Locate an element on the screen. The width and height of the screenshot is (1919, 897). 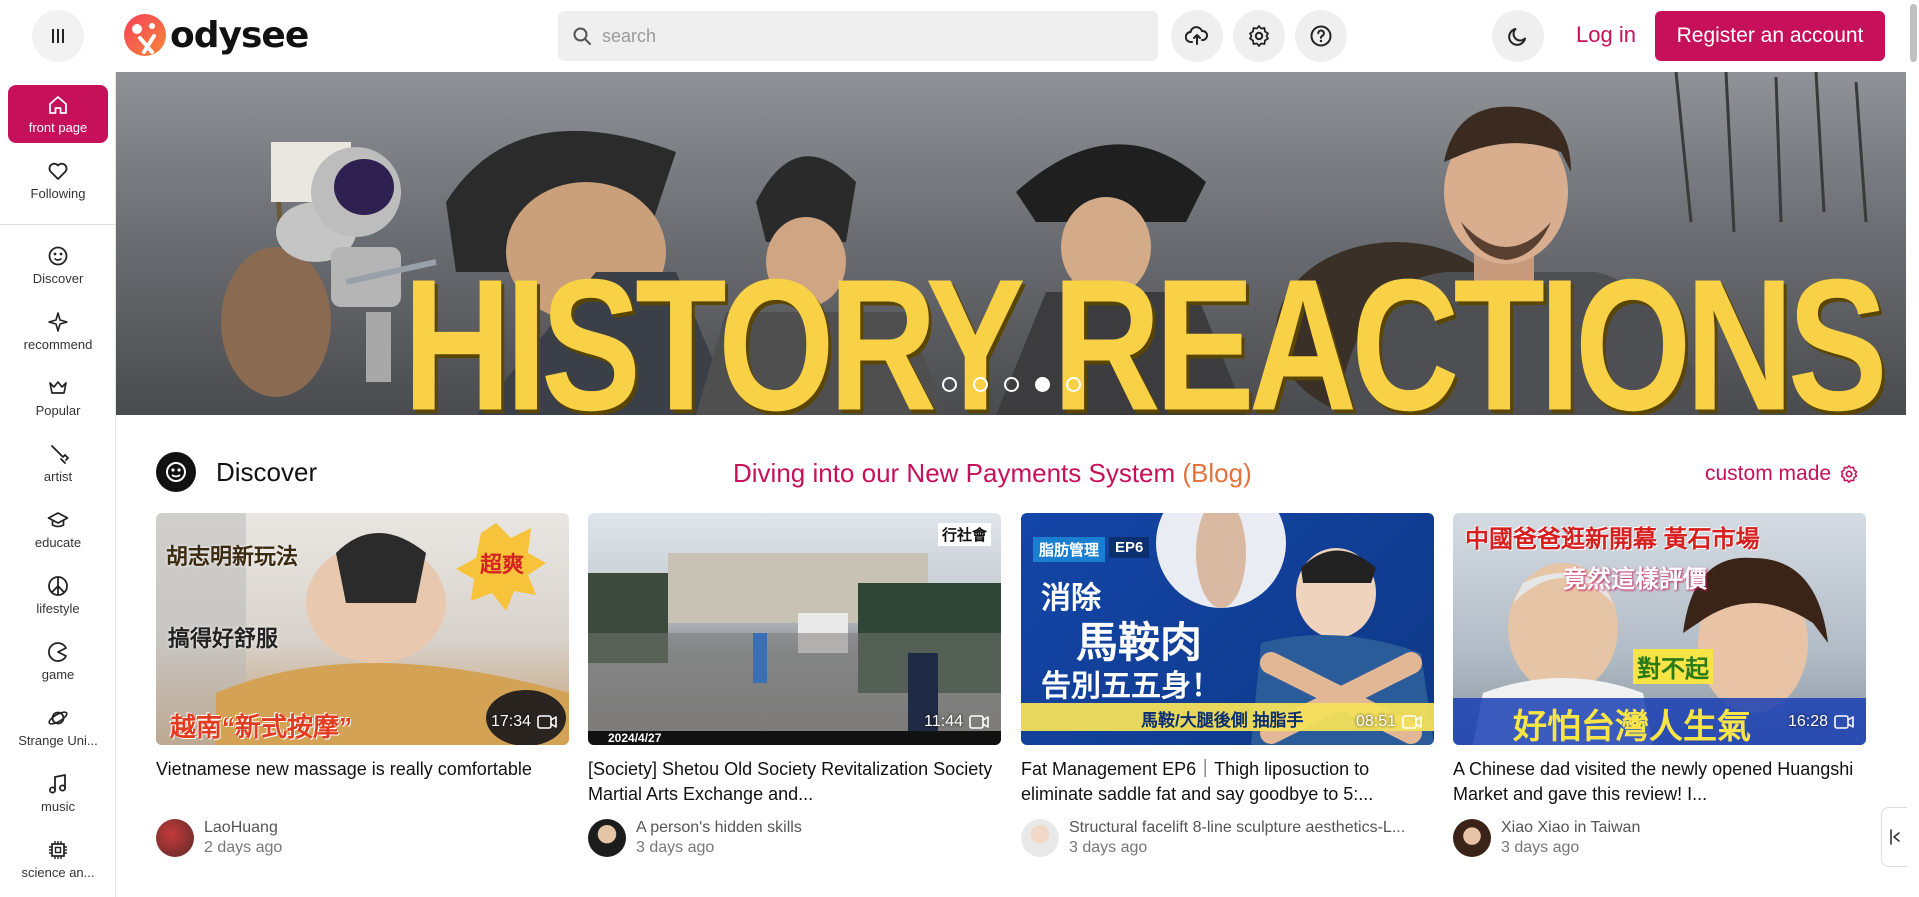
sidebar-item-discover: Discover is located at coordinates (58, 265).